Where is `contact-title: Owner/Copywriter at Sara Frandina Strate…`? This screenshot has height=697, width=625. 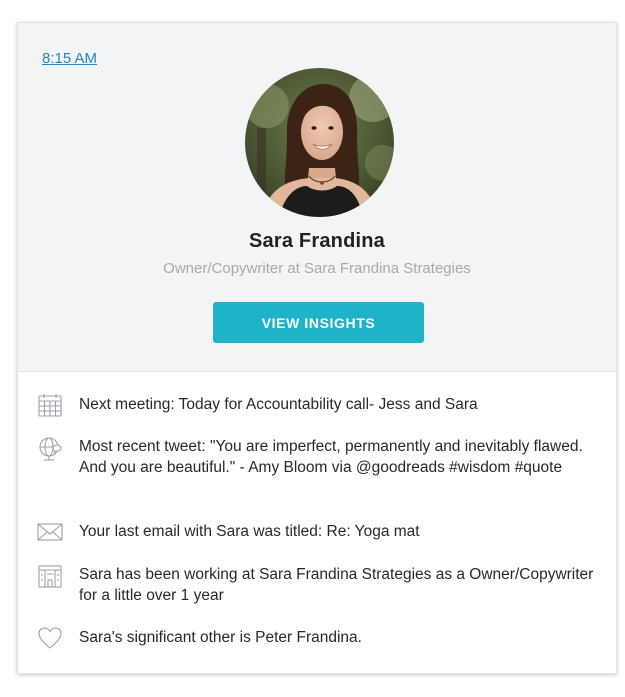
contact-title: Owner/Copywriter at Sara Frandina Strate… is located at coordinates (317, 268).